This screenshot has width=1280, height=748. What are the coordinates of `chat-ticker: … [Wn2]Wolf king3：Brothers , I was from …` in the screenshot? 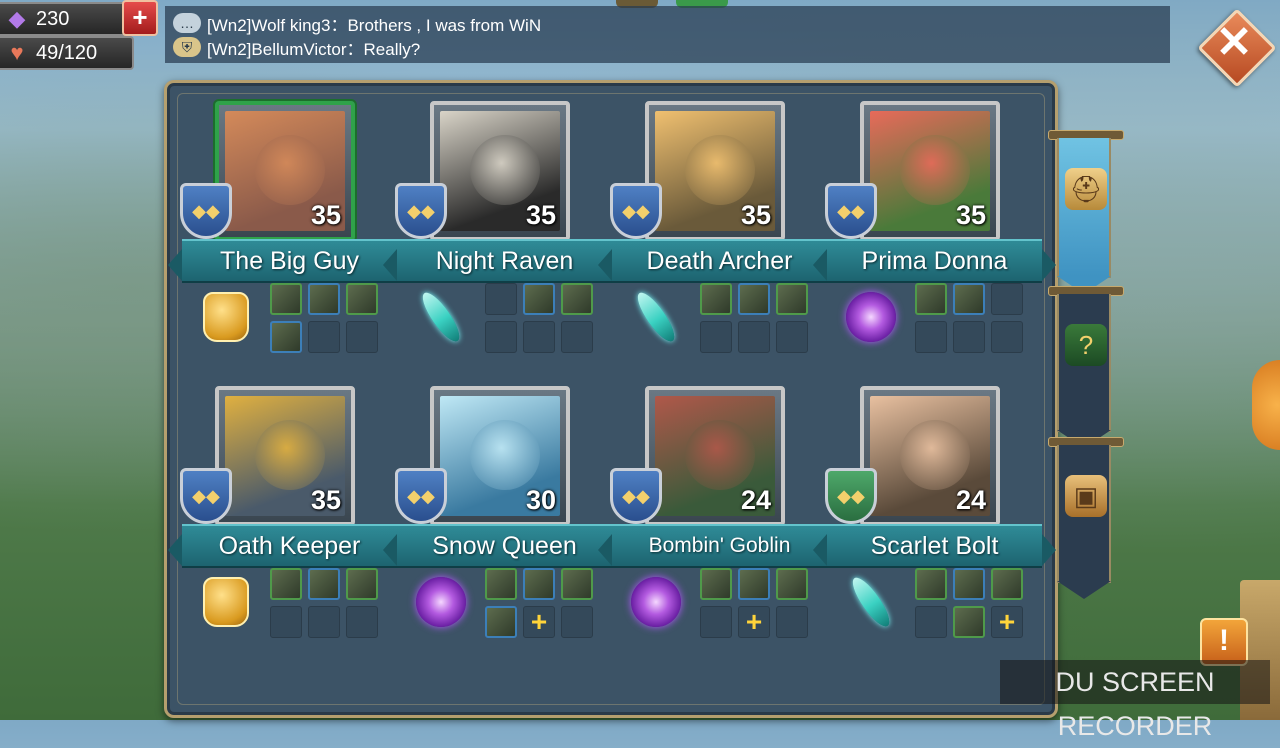 It's located at (667, 34).